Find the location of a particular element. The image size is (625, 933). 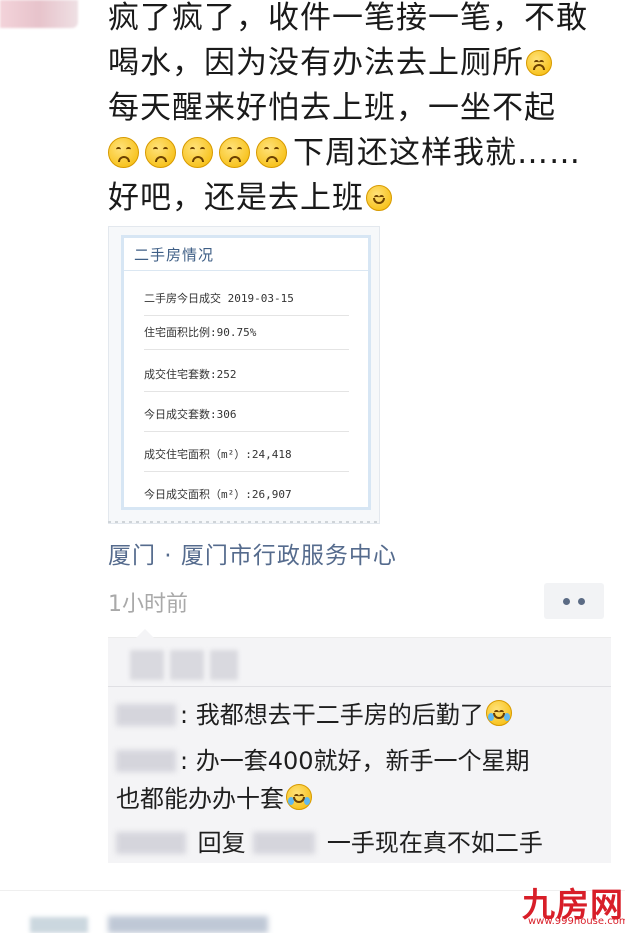

location-link: 厦门 · 厦门市行政服务中心 is located at coordinates (252, 553).